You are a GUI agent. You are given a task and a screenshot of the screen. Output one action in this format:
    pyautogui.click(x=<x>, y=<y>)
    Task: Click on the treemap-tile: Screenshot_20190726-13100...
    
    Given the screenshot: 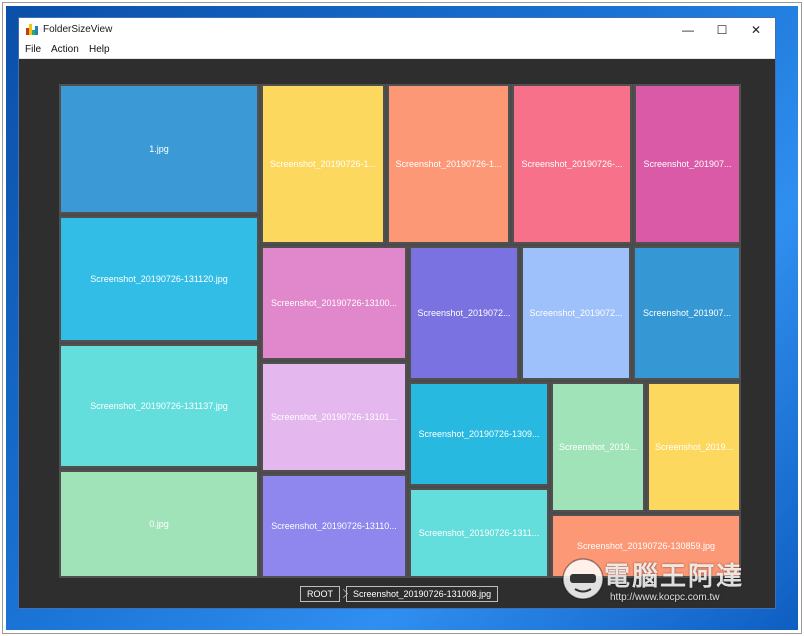 What is the action you would take?
    pyautogui.click(x=334, y=303)
    